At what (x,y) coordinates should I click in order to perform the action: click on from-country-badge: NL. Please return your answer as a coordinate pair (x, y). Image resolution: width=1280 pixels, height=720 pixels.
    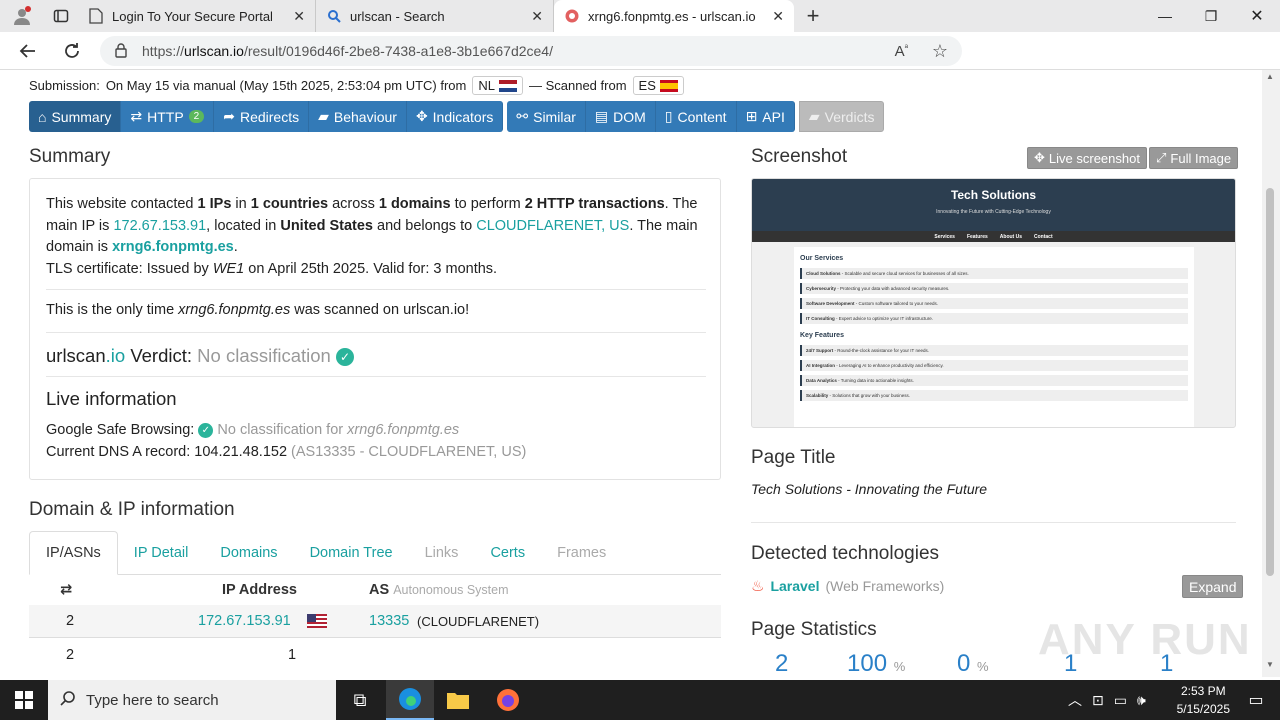
    Looking at the image, I should click on (497, 85).